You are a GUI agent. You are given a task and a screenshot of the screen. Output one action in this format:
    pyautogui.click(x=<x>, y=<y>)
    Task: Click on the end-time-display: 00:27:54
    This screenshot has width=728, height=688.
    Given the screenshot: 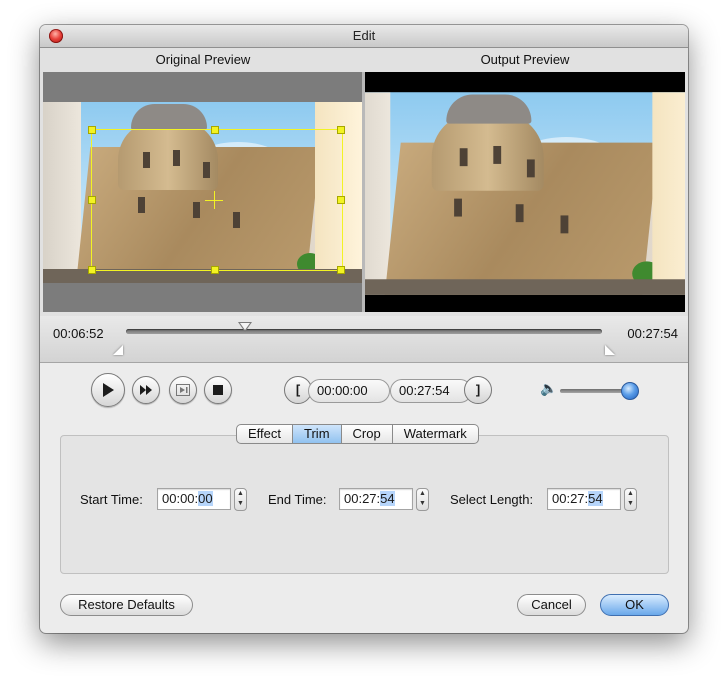 What is the action you would take?
    pyautogui.click(x=431, y=391)
    